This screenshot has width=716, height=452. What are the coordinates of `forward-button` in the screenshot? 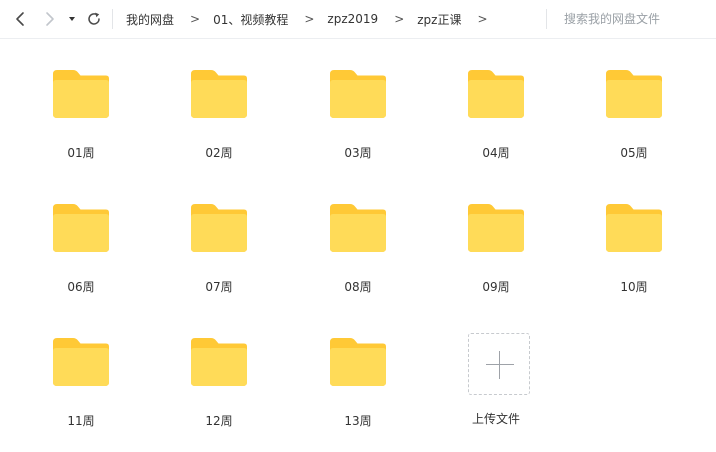 It's located at (50, 19).